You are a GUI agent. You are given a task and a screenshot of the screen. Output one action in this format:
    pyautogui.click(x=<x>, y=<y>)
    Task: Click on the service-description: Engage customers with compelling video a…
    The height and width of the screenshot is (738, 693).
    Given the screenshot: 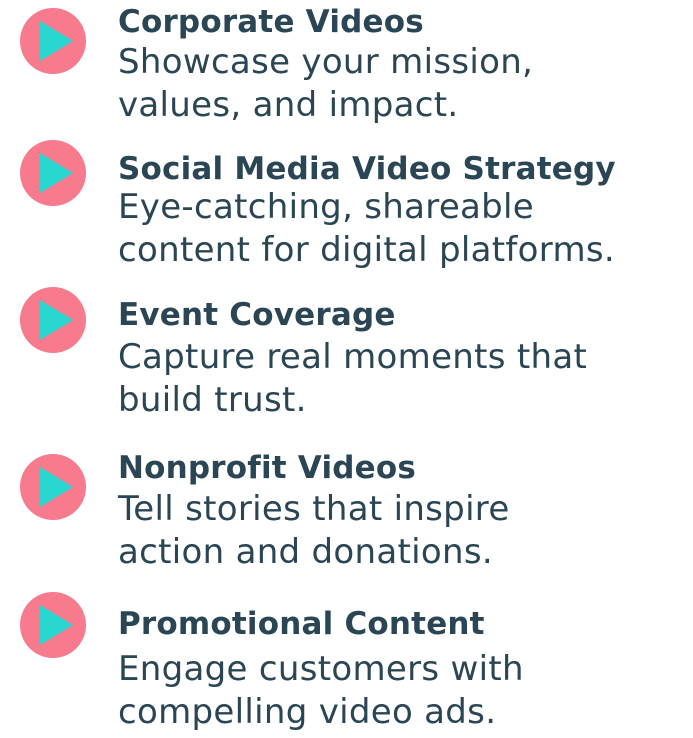 What is the action you would take?
    pyautogui.click(x=321, y=691)
    